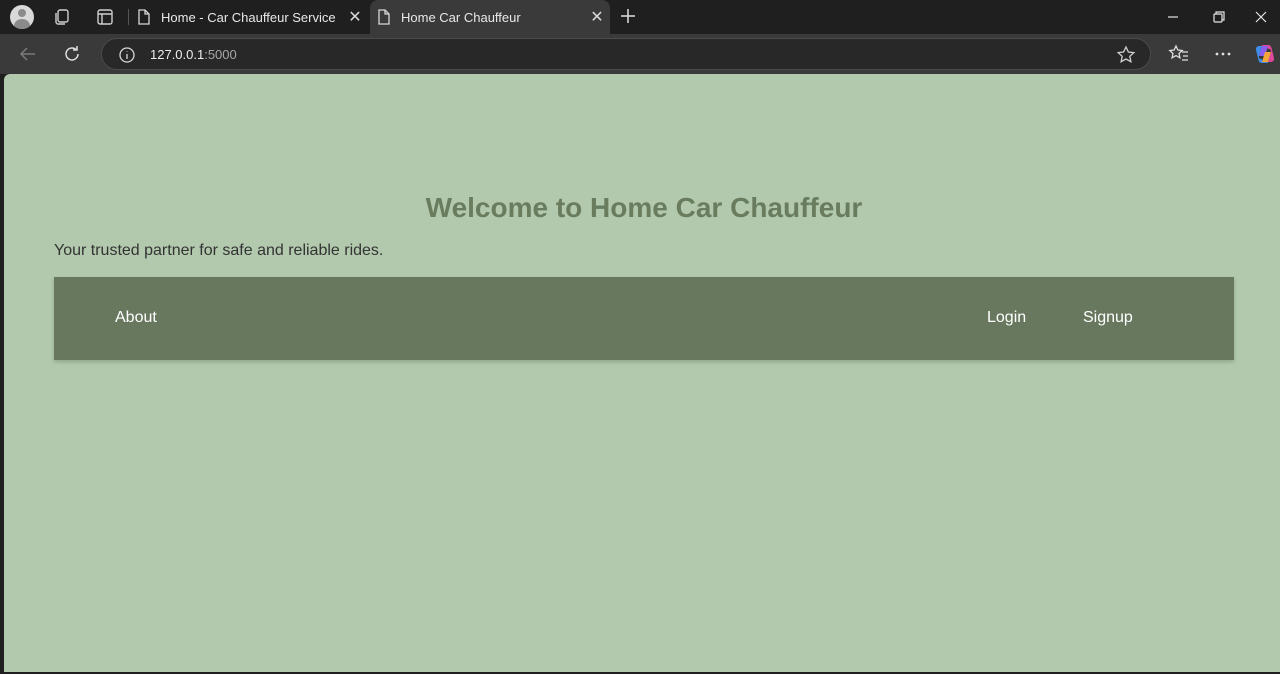 The image size is (1280, 674). Describe the element at coordinates (1261, 17) in the screenshot. I see `close-window-icon` at that location.